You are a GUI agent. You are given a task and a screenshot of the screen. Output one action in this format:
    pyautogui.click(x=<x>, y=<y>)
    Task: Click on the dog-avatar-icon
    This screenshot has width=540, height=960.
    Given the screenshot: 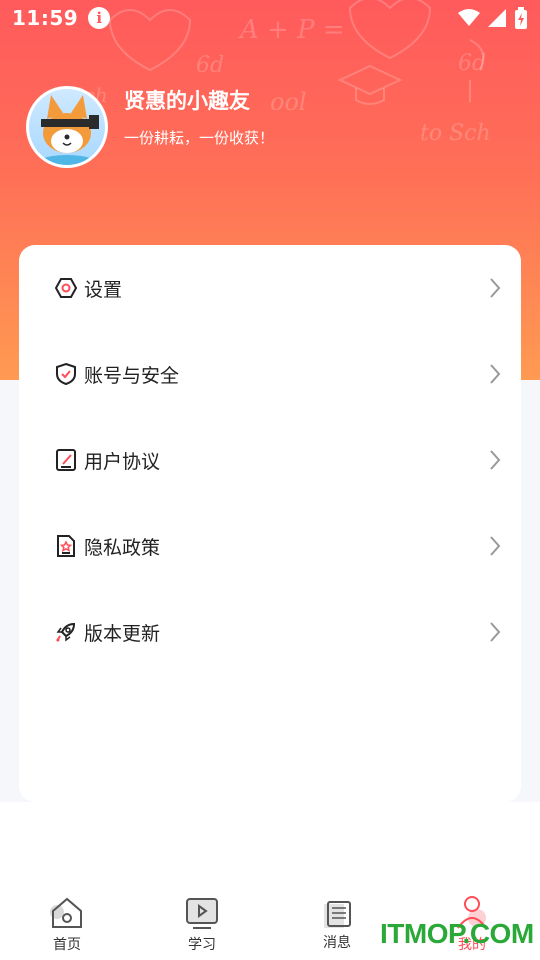 What is the action you would take?
    pyautogui.click(x=70, y=130)
    